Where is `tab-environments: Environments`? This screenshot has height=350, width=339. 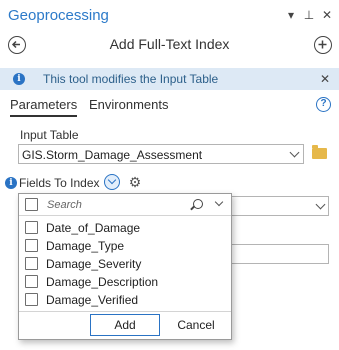 tab-environments: Environments is located at coordinates (128, 104).